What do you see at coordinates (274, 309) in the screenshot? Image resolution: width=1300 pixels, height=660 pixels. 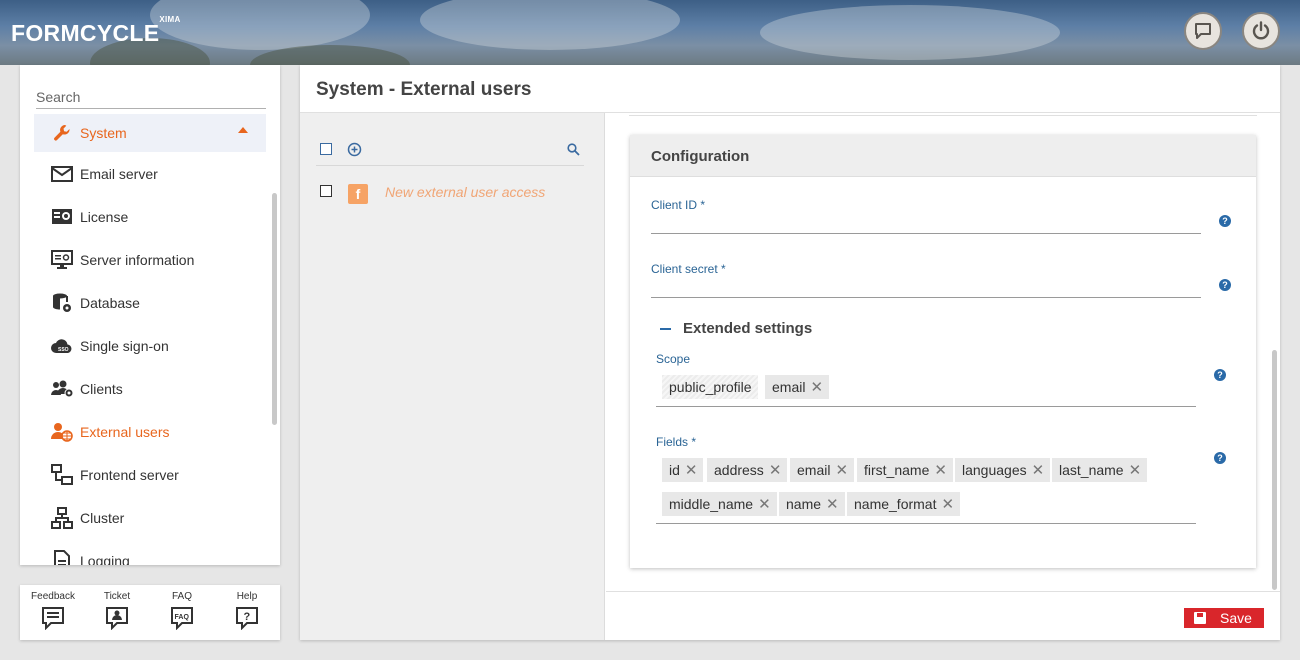 I see `sidebar-scrollbar` at bounding box center [274, 309].